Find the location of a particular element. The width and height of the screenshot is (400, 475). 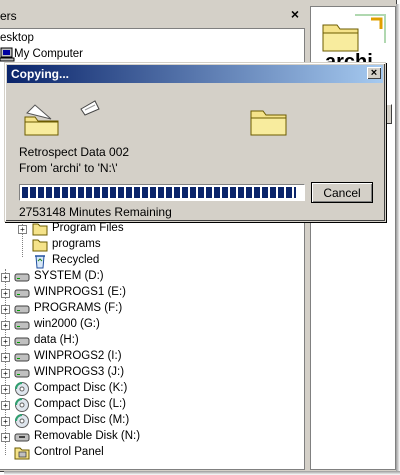

tree-item: + PROGRAMS (F:) is located at coordinates (150, 309).